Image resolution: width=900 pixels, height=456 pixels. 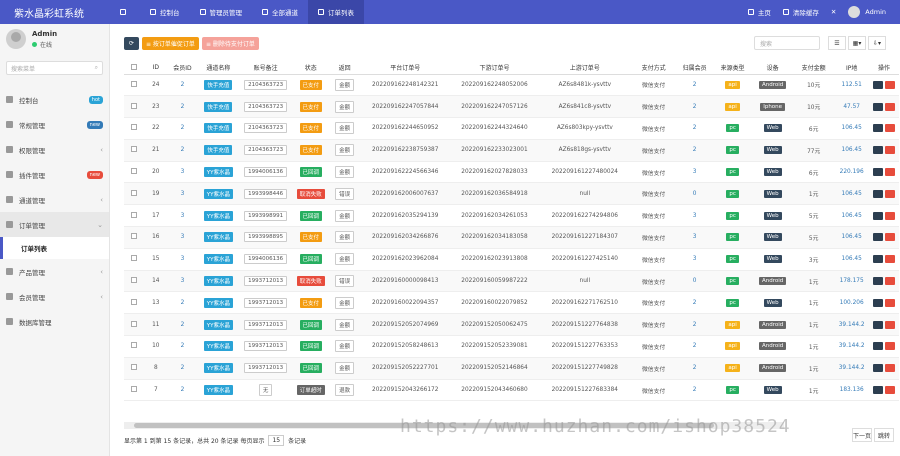 What do you see at coordinates (851, 107) in the screenshot?
I see `ip-link: 47.57` at bounding box center [851, 107].